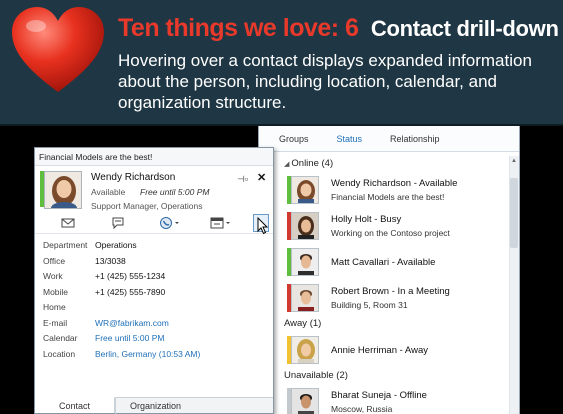  I want to click on tab-status: Status, so click(350, 139).